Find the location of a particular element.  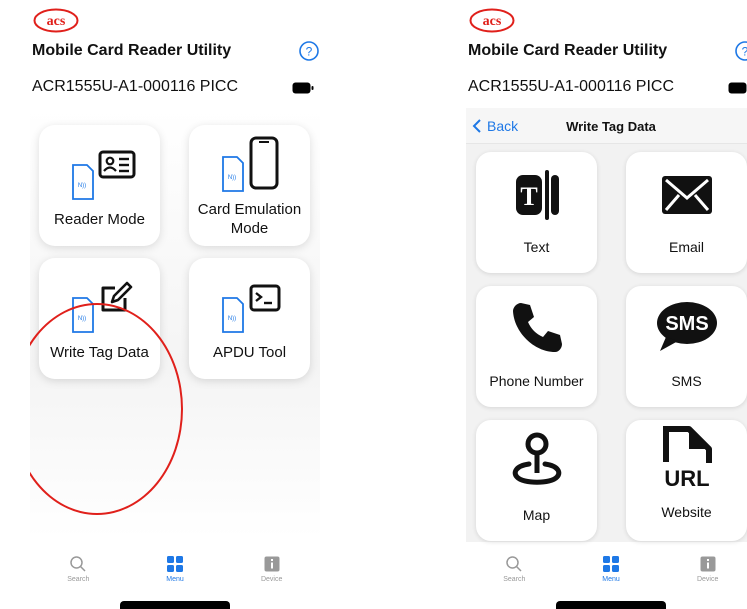

phone-number-tile: Phone Number is located at coordinates (536, 346).